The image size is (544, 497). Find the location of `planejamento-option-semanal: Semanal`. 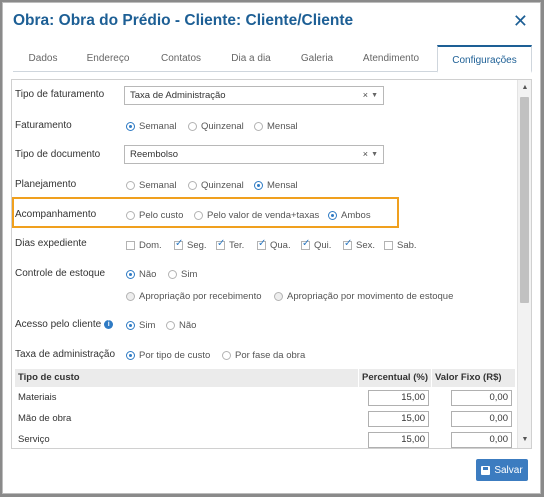

planejamento-option-semanal: Semanal is located at coordinates (151, 185).